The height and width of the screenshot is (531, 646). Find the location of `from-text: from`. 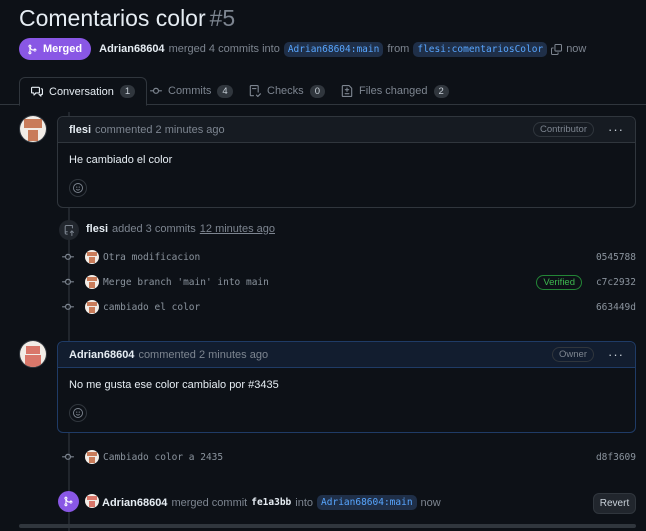

from-text: from is located at coordinates (398, 49).